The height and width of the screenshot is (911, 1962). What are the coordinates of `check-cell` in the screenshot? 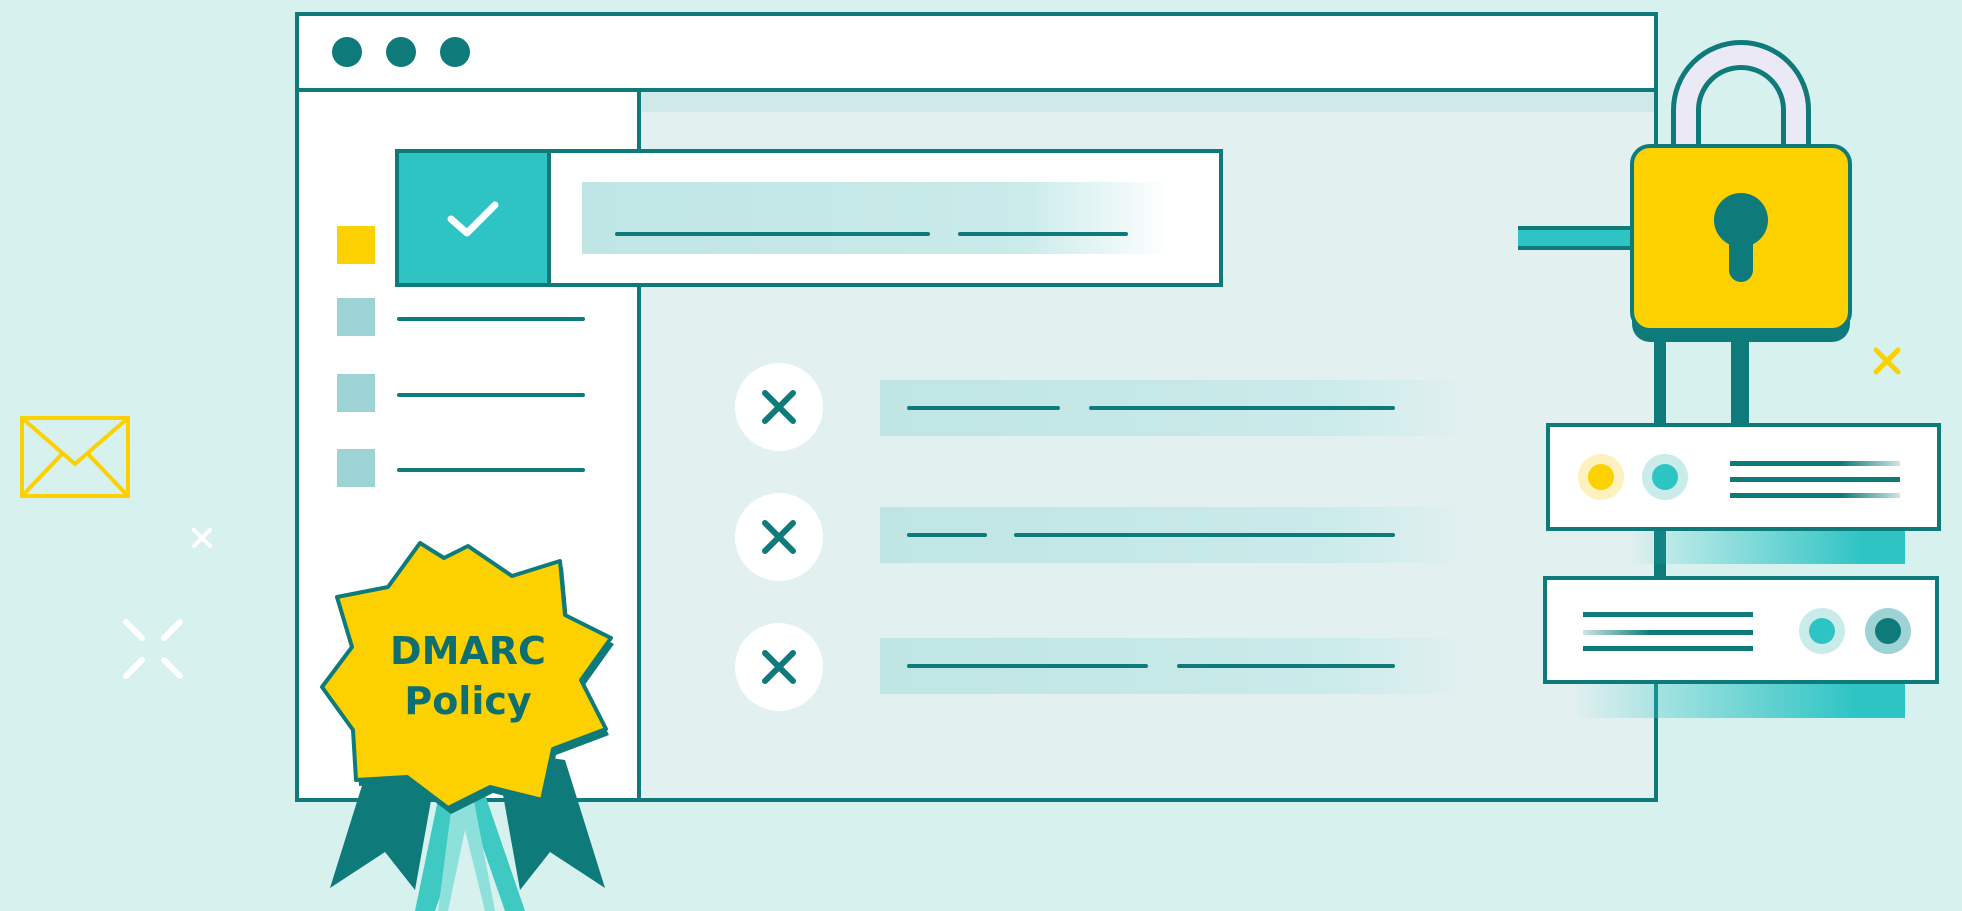 It's located at (475, 218).